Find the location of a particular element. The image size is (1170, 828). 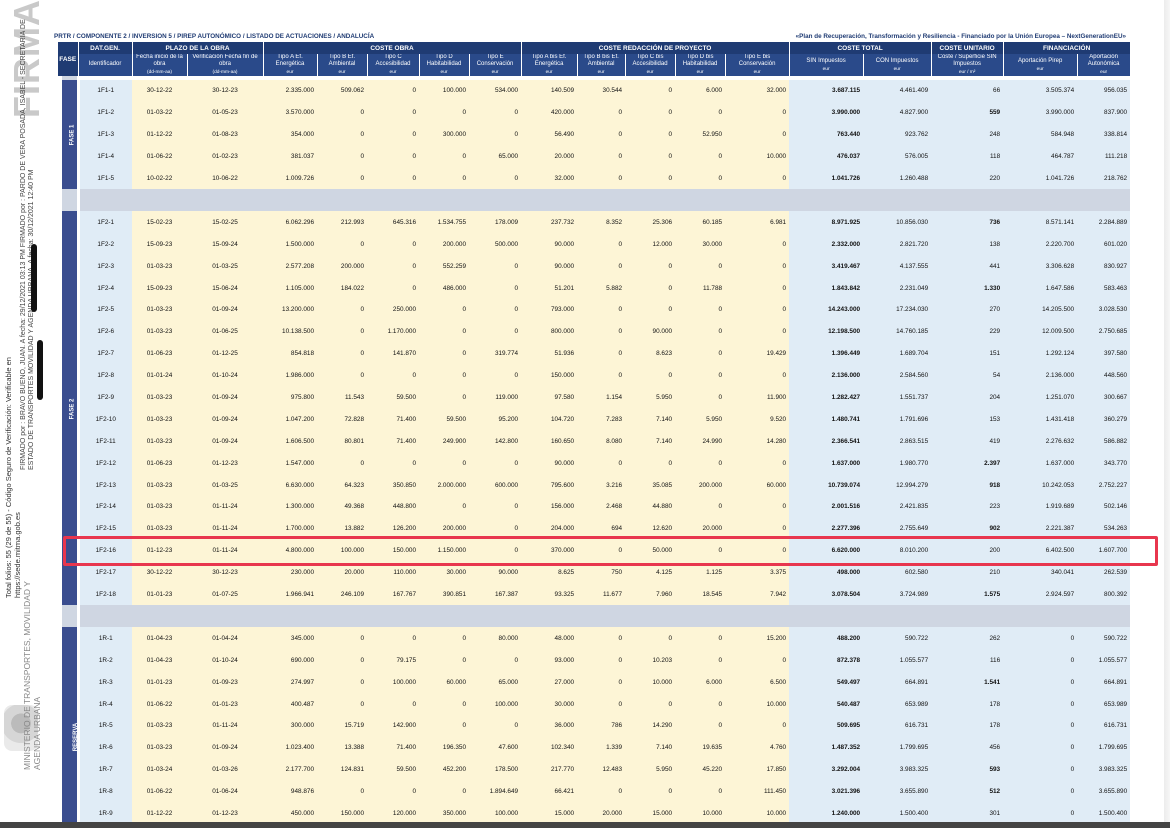

table-cell: 01-11-24 is located at coordinates (225, 528).